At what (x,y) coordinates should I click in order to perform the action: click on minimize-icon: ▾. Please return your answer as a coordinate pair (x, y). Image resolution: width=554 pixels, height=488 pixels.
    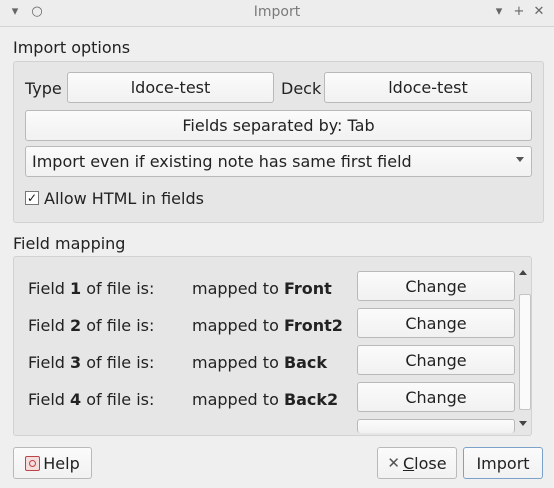
    Looking at the image, I should click on (499, 12).